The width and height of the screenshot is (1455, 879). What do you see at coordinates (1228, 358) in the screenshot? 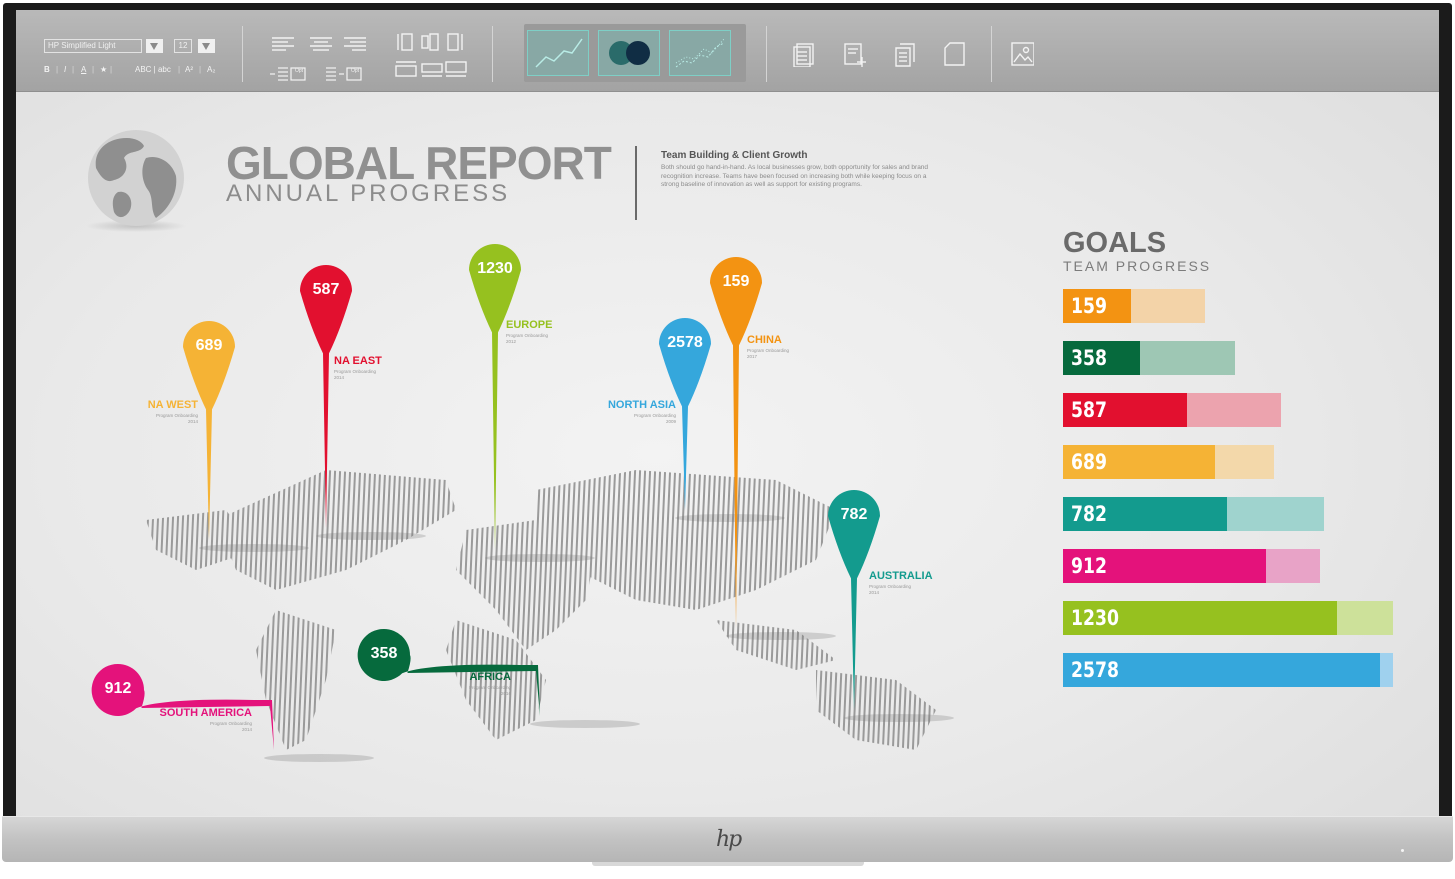
I see `goal-bar-row: 358` at bounding box center [1228, 358].